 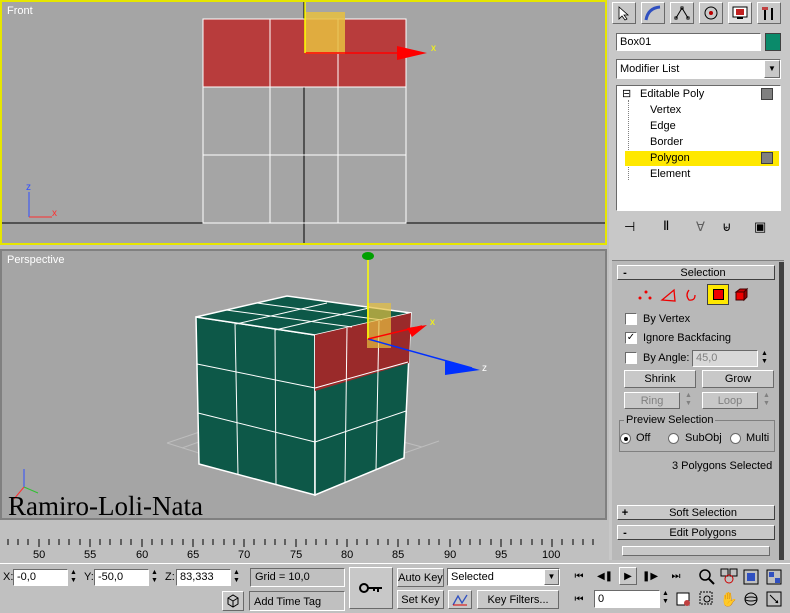 What do you see at coordinates (666, 142) in the screenshot?
I see `stack-item-border: Border` at bounding box center [666, 142].